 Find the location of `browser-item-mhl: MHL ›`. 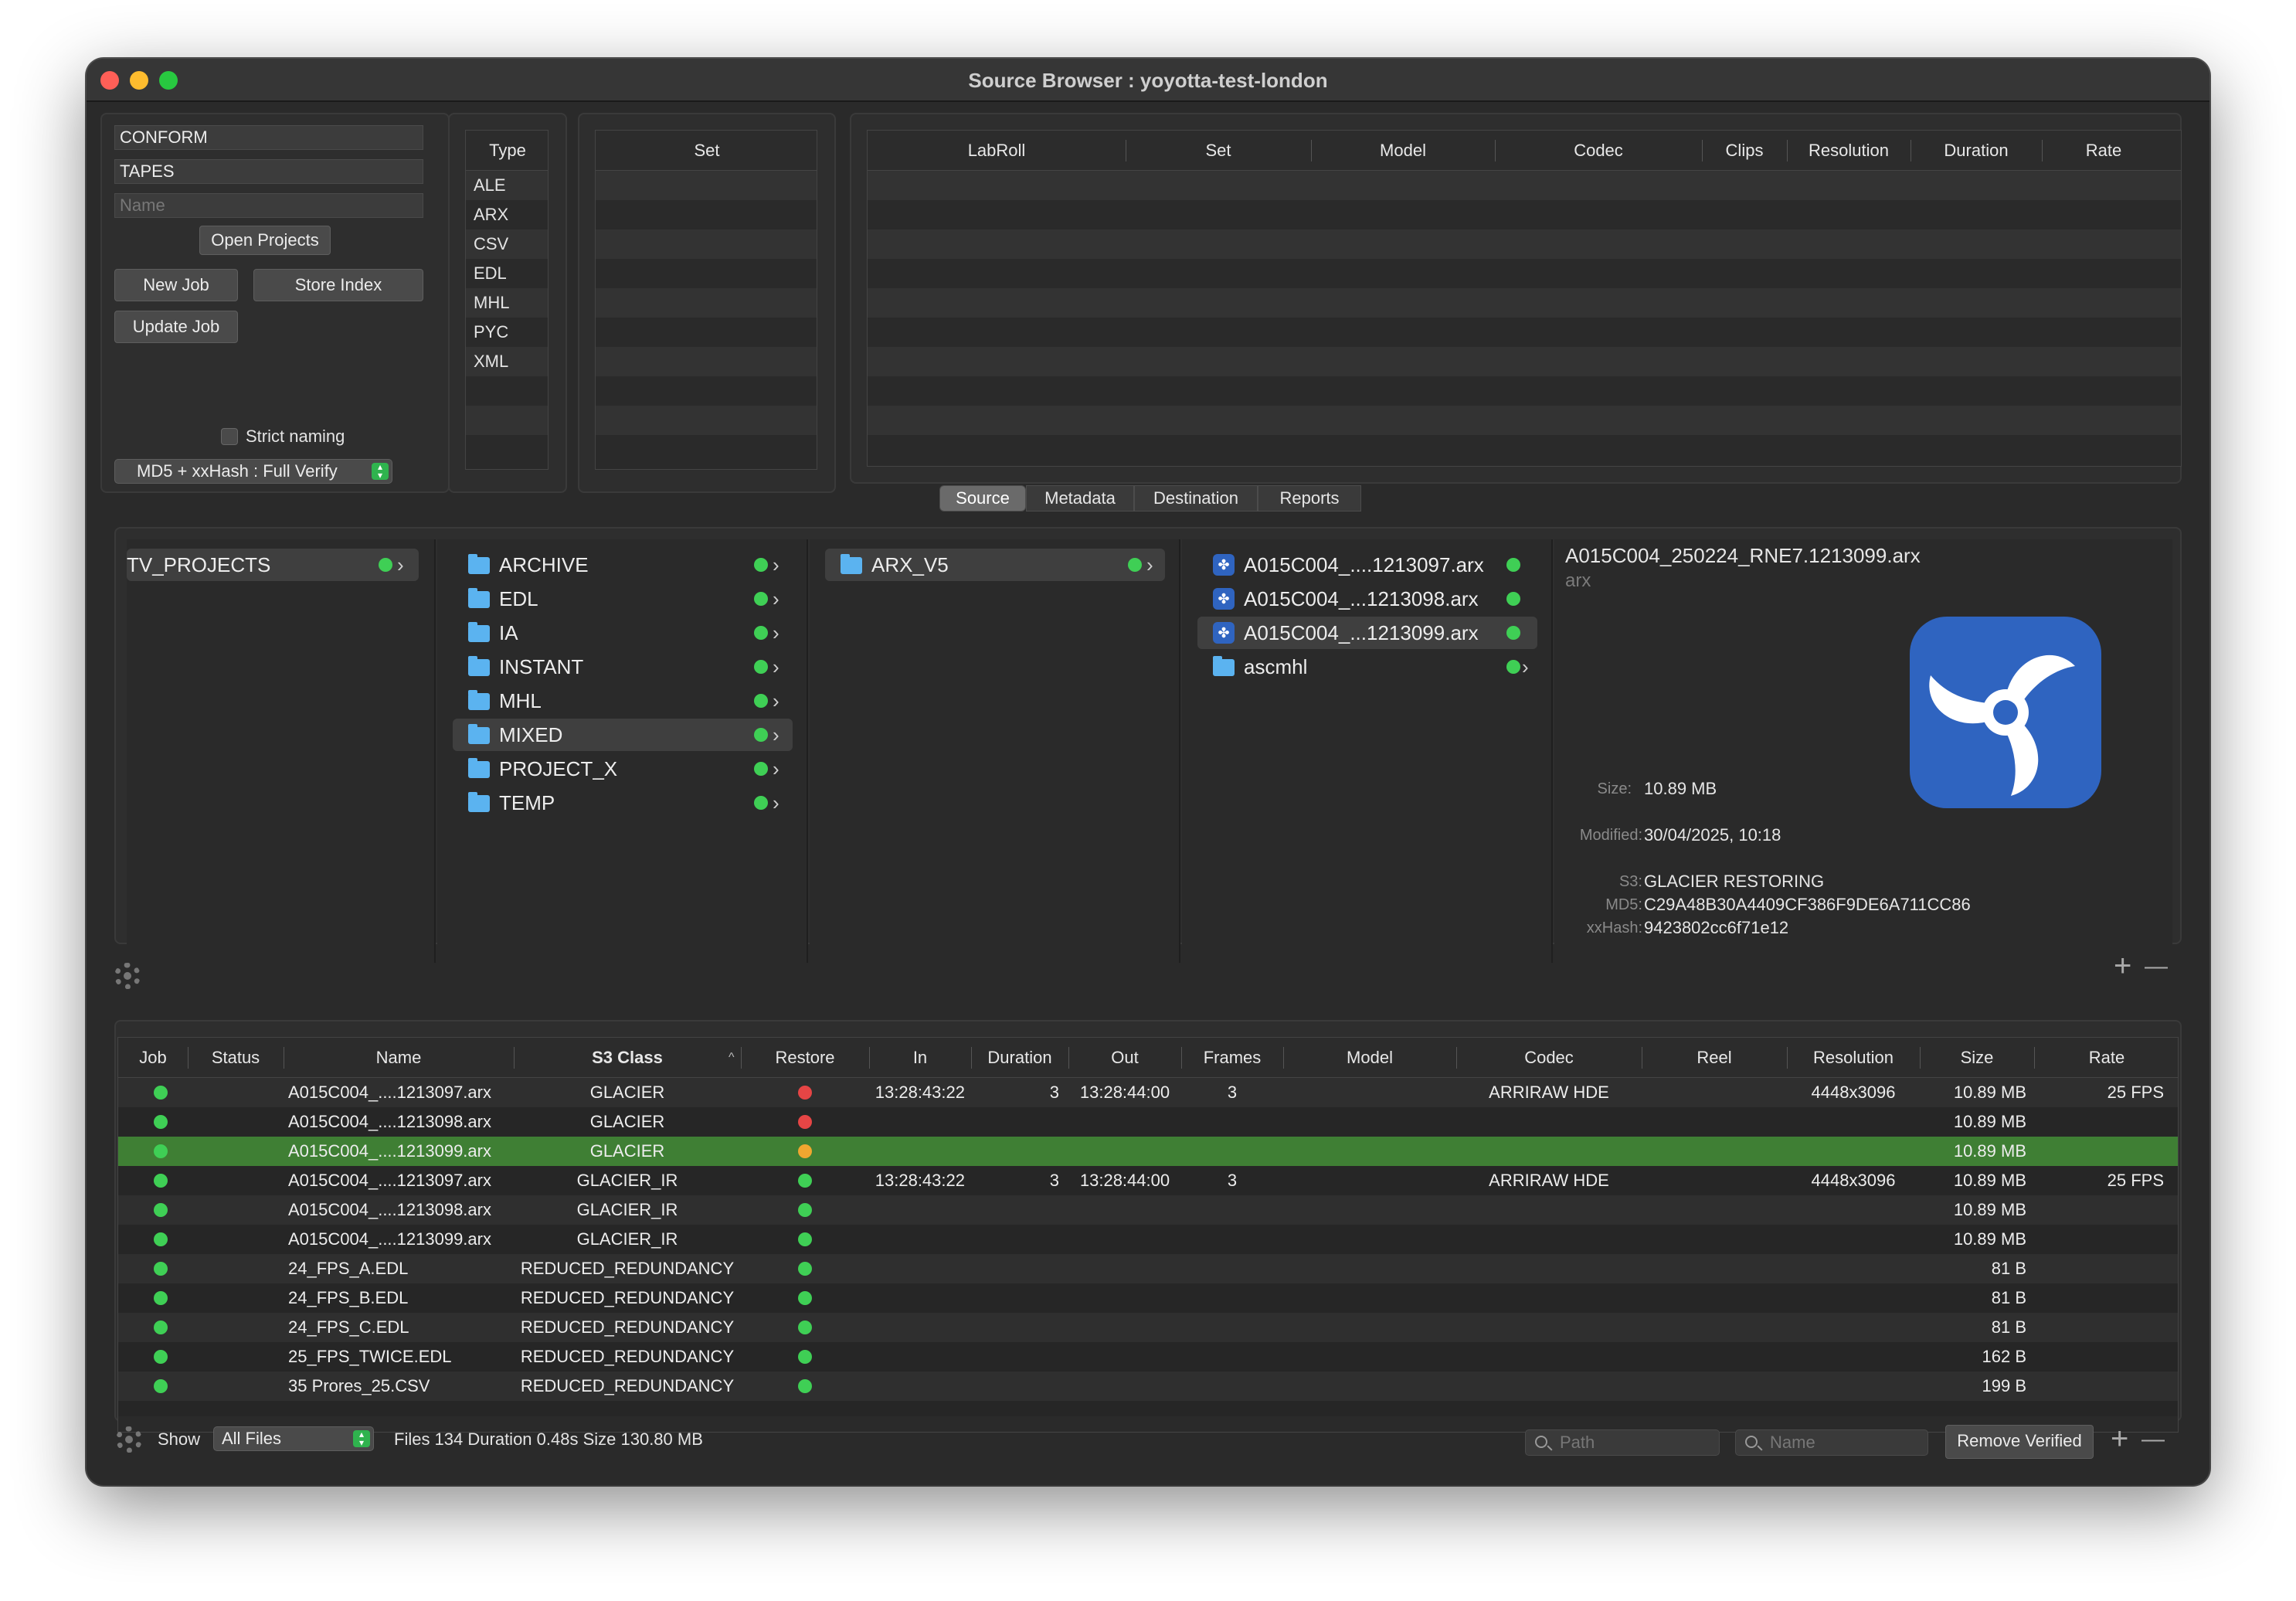

browser-item-mhl: MHL › is located at coordinates (623, 701).